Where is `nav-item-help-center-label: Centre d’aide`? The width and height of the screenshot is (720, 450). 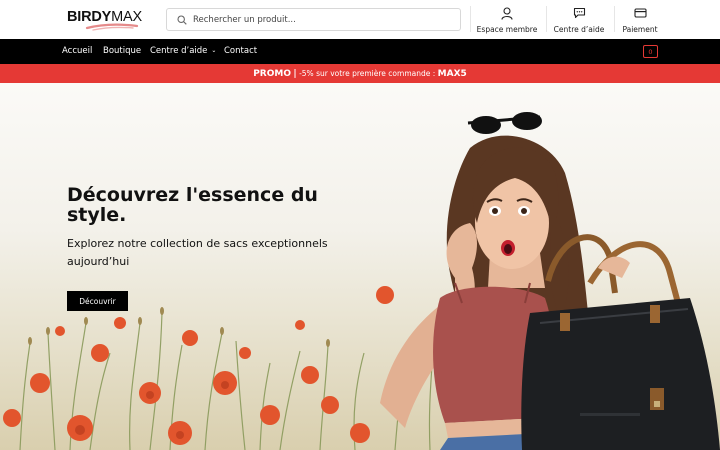
nav-item-help-center-label: Centre d’aide is located at coordinates (179, 51).